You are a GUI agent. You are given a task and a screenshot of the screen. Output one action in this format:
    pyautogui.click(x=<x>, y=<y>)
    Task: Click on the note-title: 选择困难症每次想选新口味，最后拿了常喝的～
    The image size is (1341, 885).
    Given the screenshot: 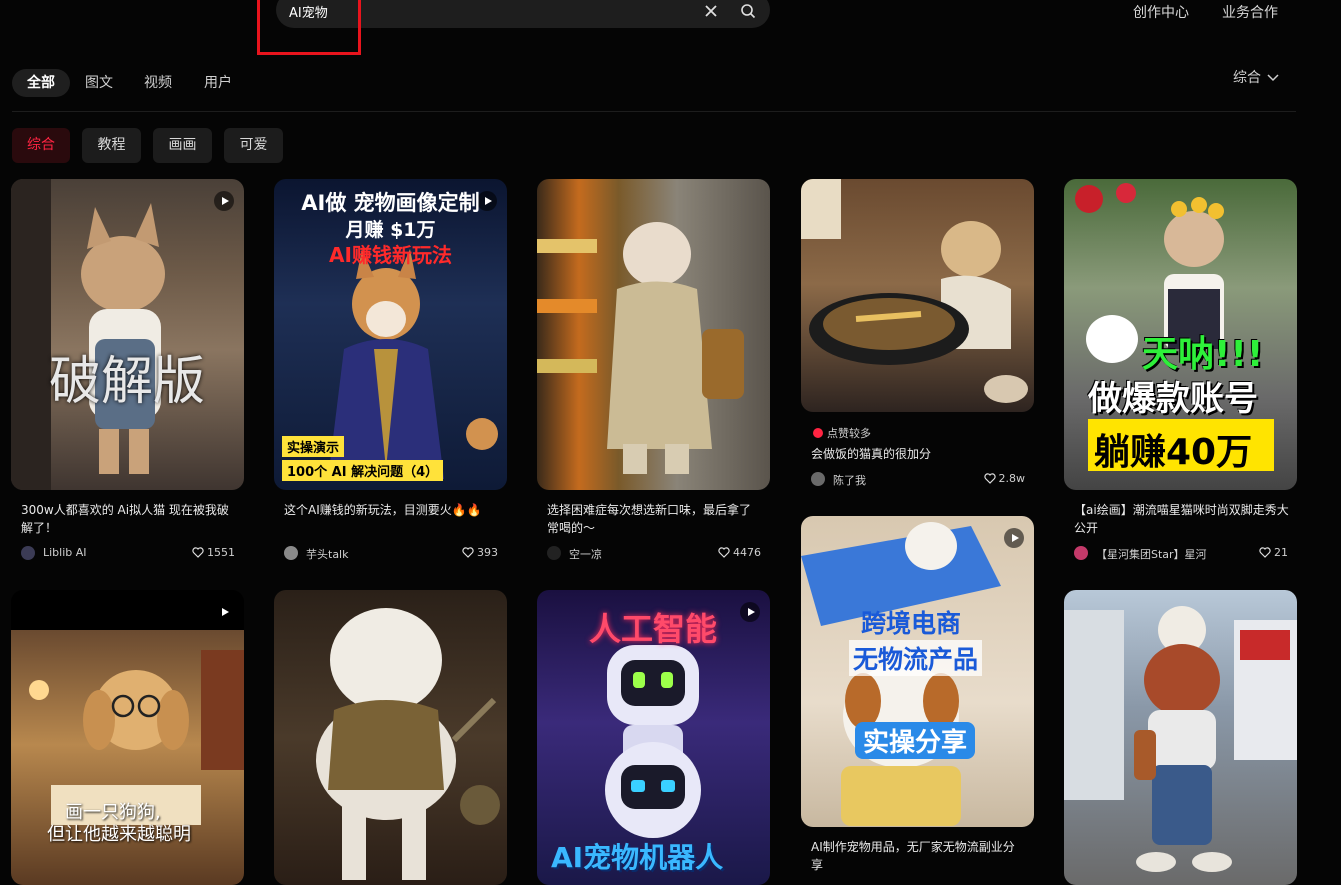 What is the action you would take?
    pyautogui.click(x=654, y=519)
    